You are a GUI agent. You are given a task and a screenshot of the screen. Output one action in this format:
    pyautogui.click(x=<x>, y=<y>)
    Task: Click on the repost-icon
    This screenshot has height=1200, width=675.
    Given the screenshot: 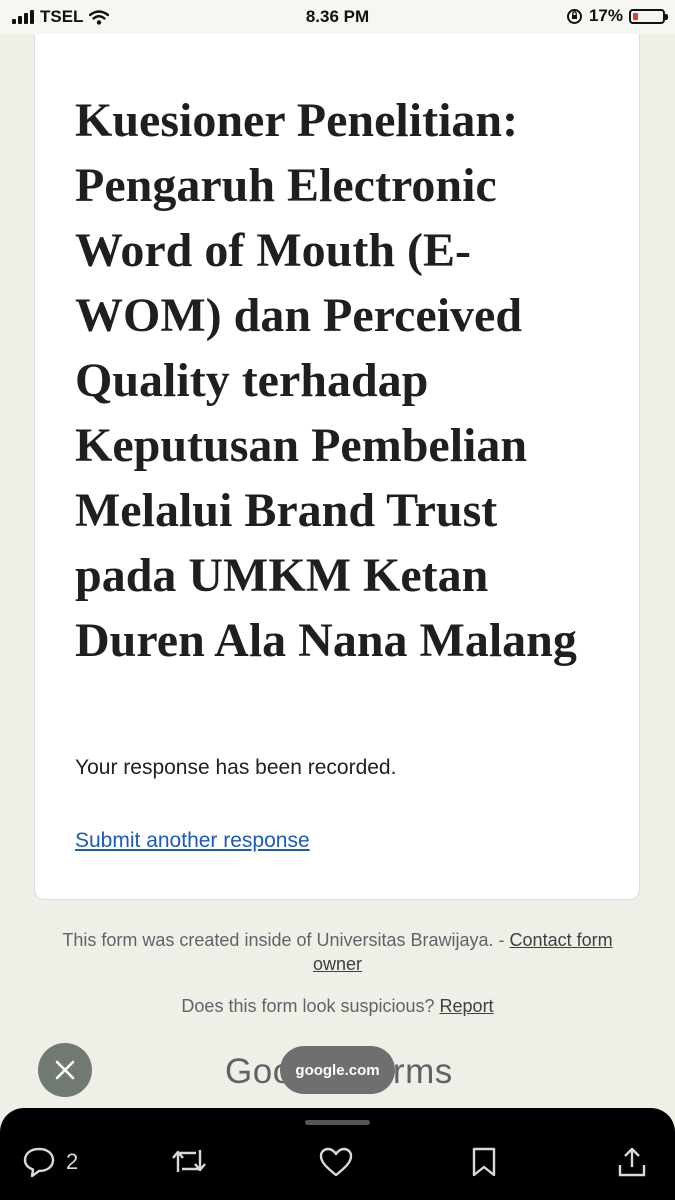 What is the action you would take?
    pyautogui.click(x=189, y=1161)
    